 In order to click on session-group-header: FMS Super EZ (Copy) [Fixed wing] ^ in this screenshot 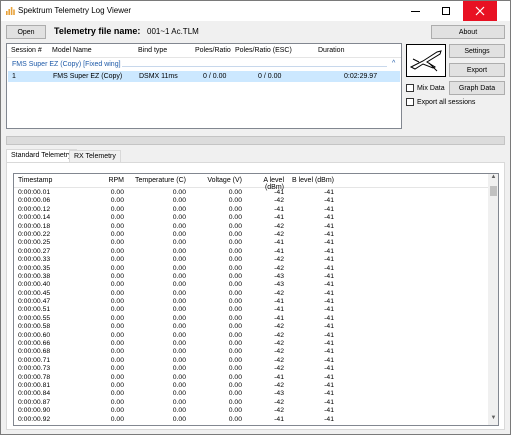, I will do `click(204, 65)`.